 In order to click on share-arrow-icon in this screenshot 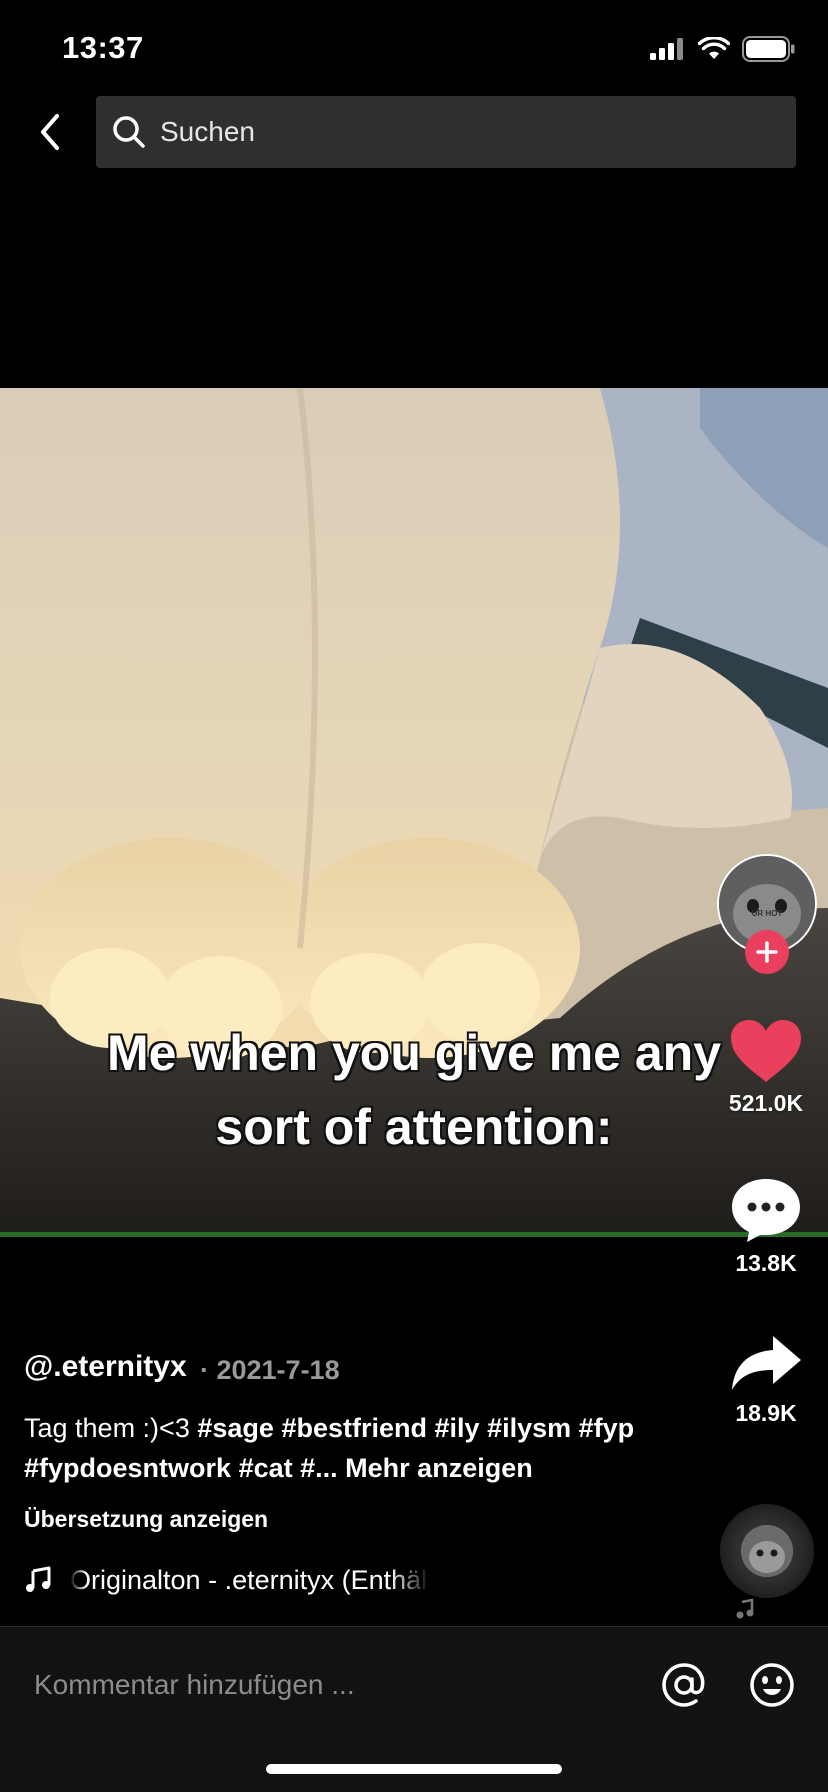, I will do `click(766, 1363)`.